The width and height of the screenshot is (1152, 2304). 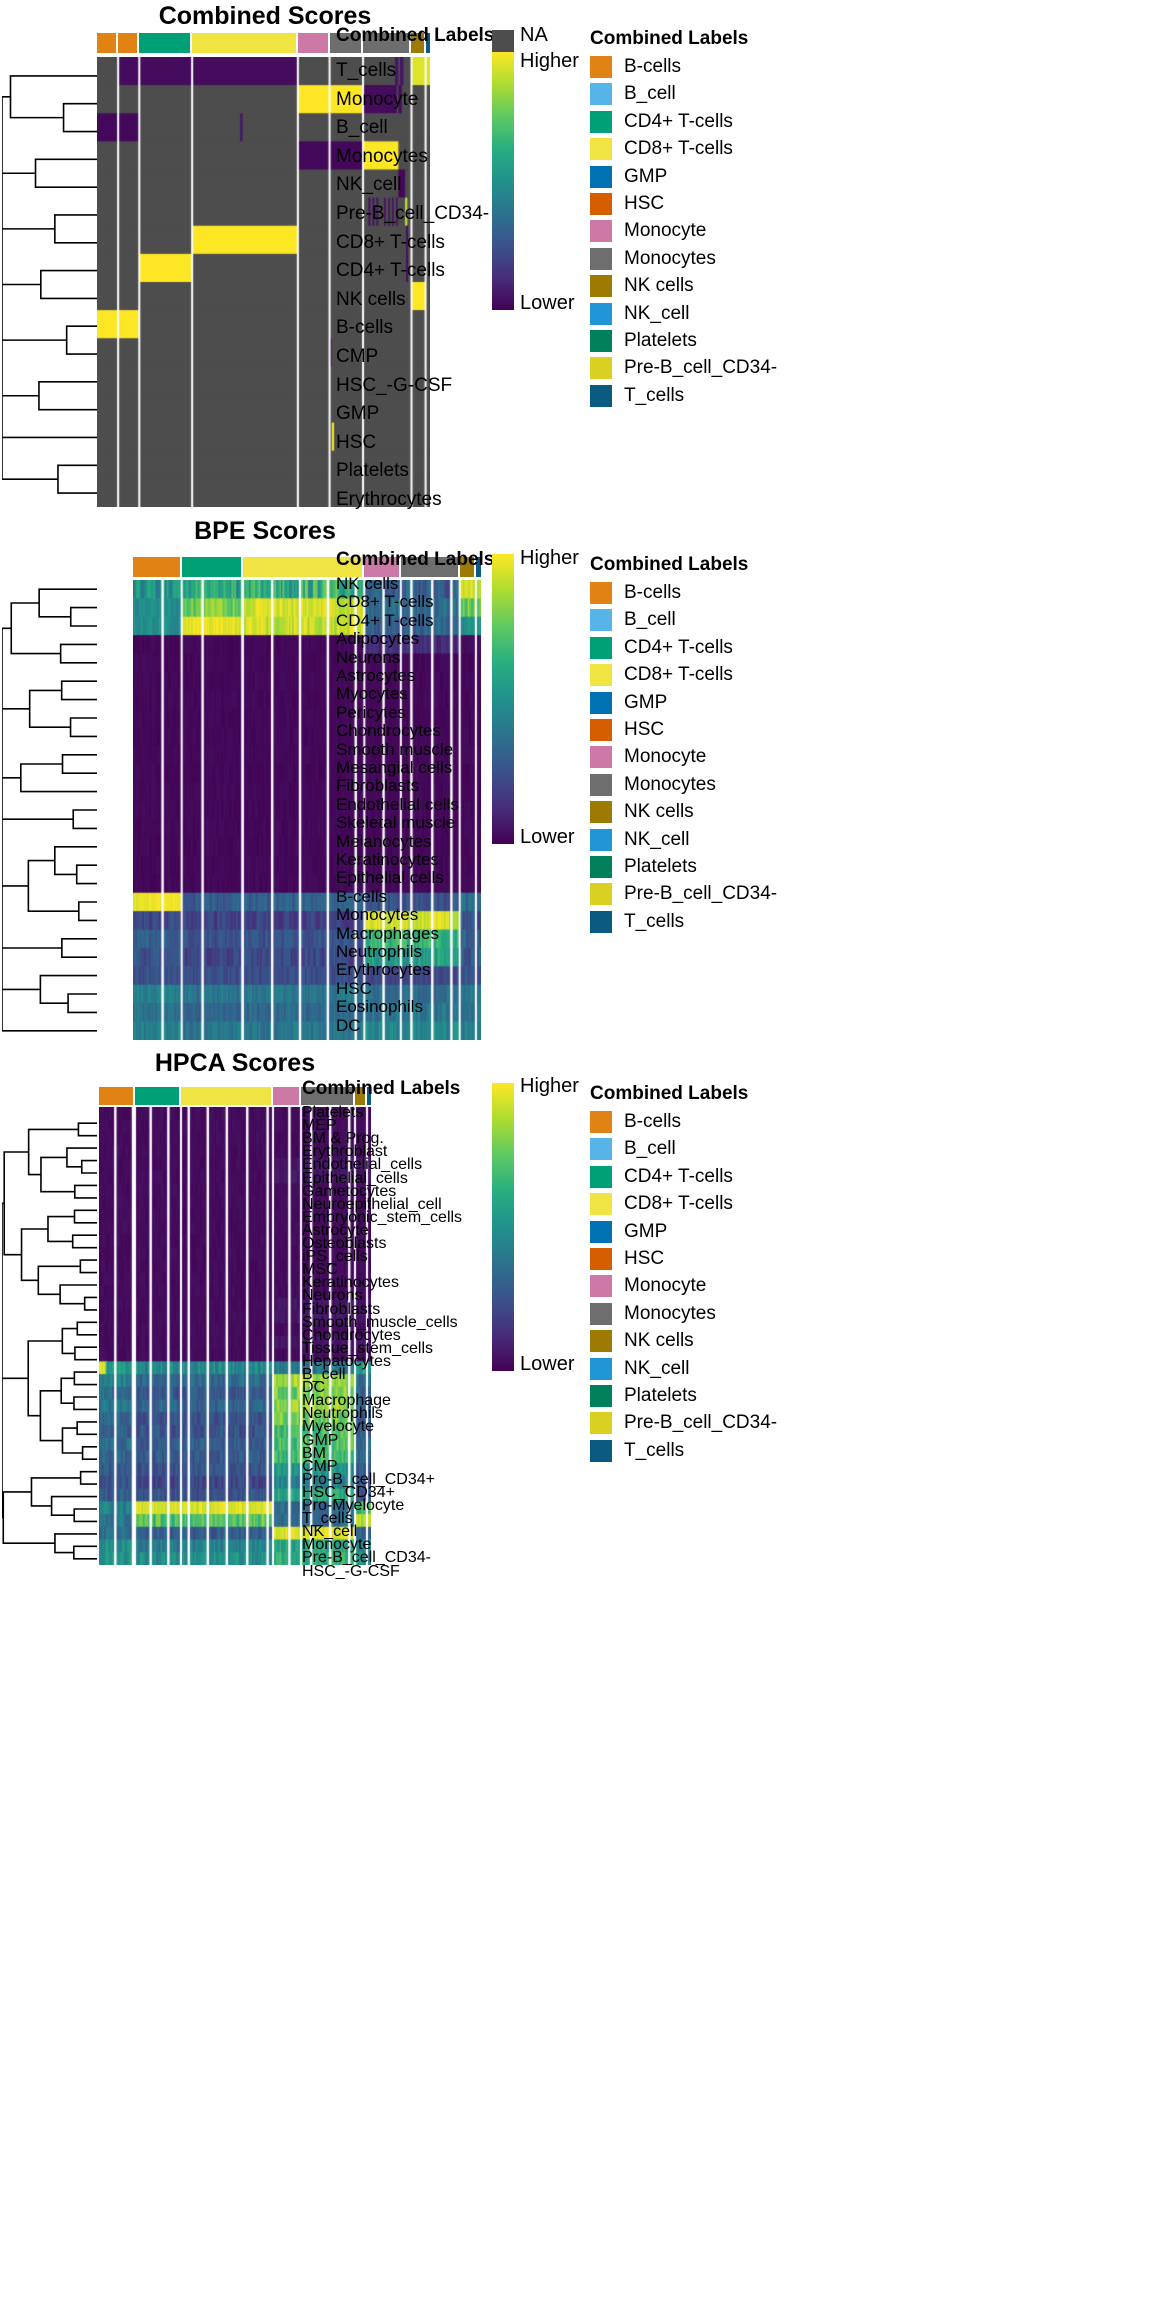 What do you see at coordinates (379, 1007) in the screenshot?
I see `row-label: Eosinophils` at bounding box center [379, 1007].